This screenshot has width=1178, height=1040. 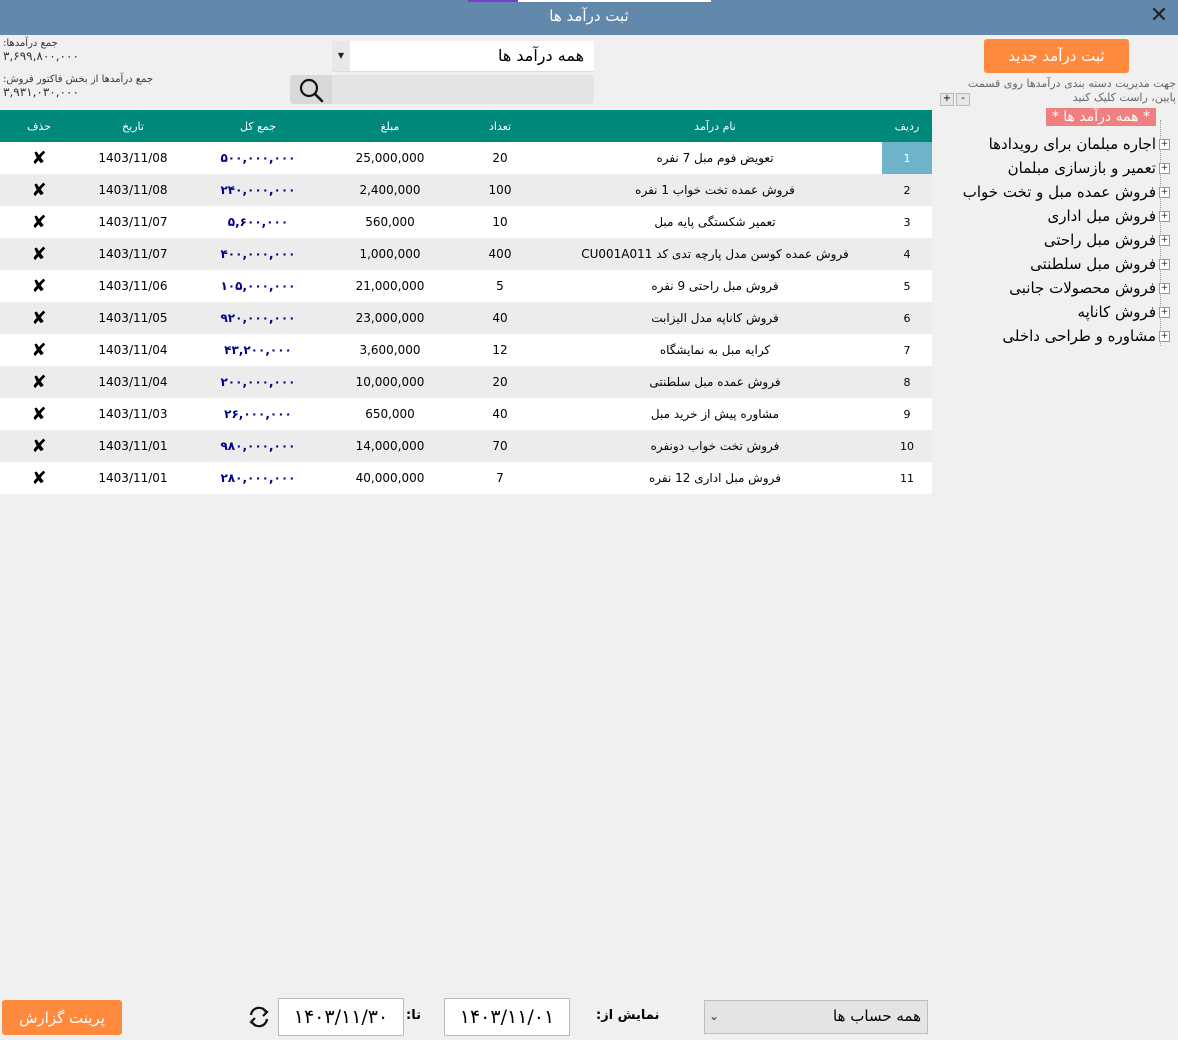 What do you see at coordinates (500, 222) in the screenshot?
I see `row-qty: 10` at bounding box center [500, 222].